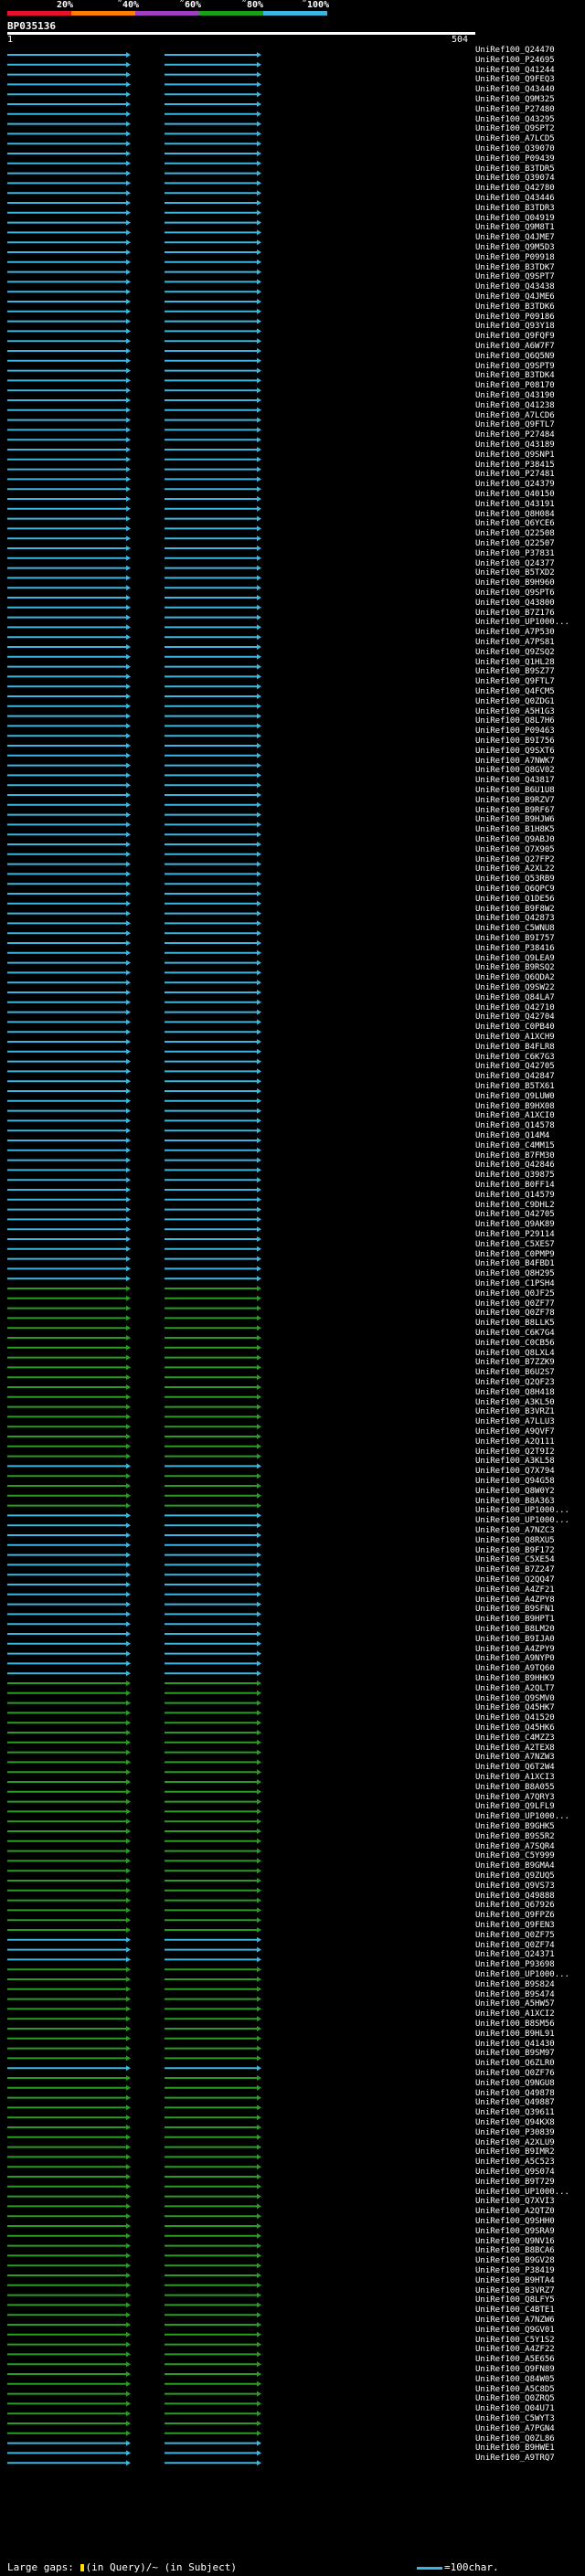  I want to click on hit-label: UniRef100_Q24470, so click(515, 51).